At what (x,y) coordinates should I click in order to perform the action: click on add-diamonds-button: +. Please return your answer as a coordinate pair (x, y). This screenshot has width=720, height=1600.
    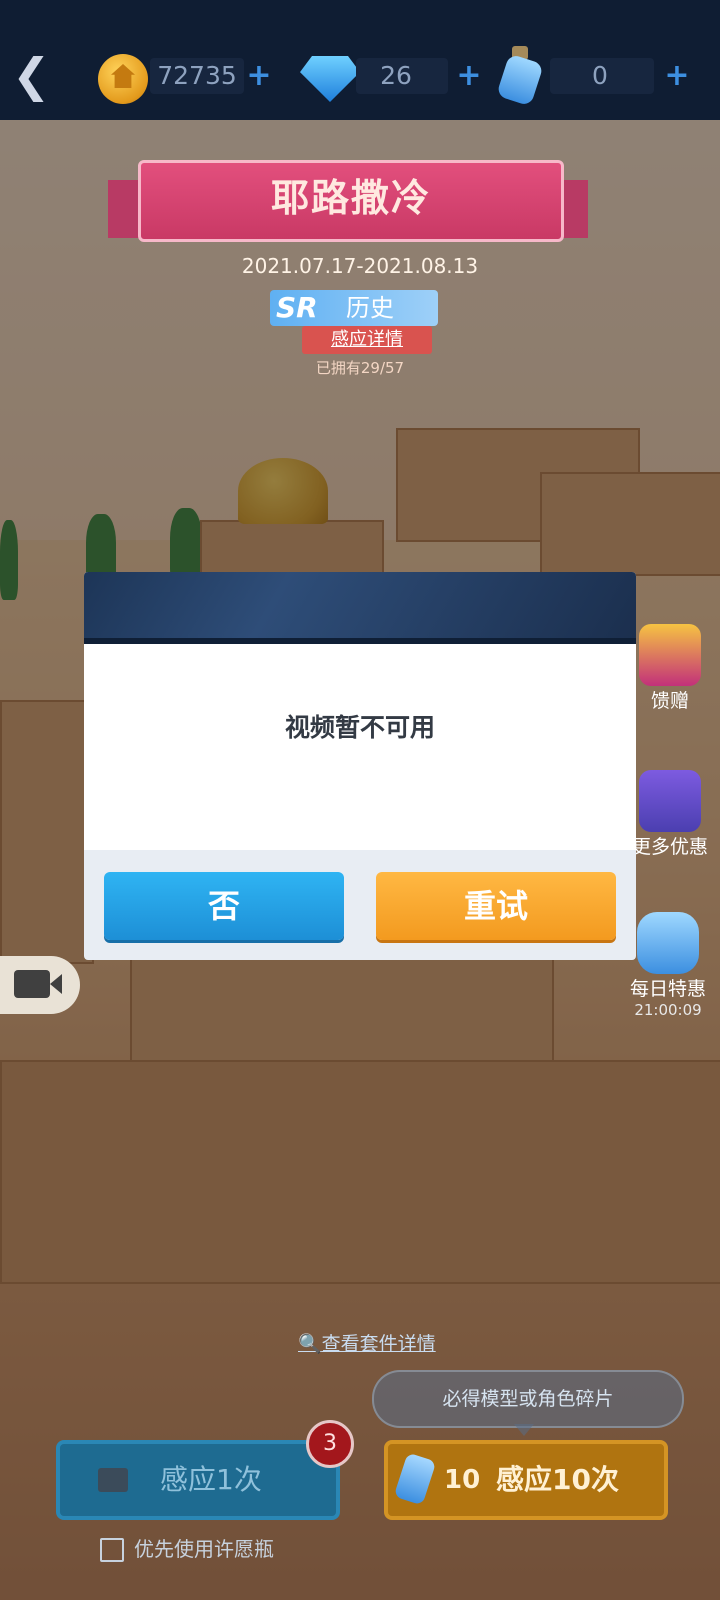
    Looking at the image, I should click on (469, 76).